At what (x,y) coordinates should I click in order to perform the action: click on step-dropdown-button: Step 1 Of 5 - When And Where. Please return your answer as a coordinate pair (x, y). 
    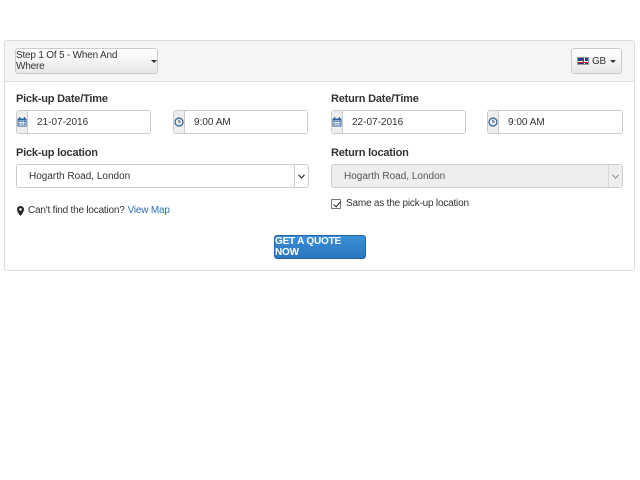
    Looking at the image, I should click on (86, 61).